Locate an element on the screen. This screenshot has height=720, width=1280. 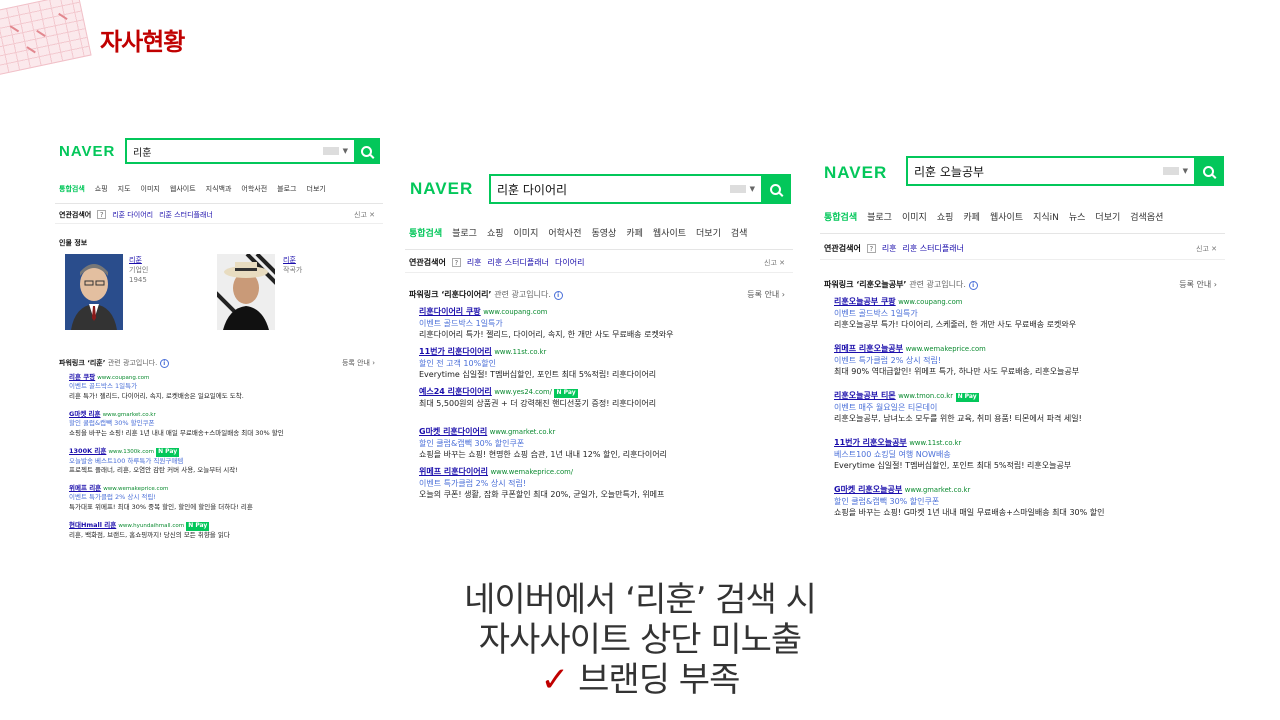
tab-item: 동영상 is located at coordinates (604, 237).